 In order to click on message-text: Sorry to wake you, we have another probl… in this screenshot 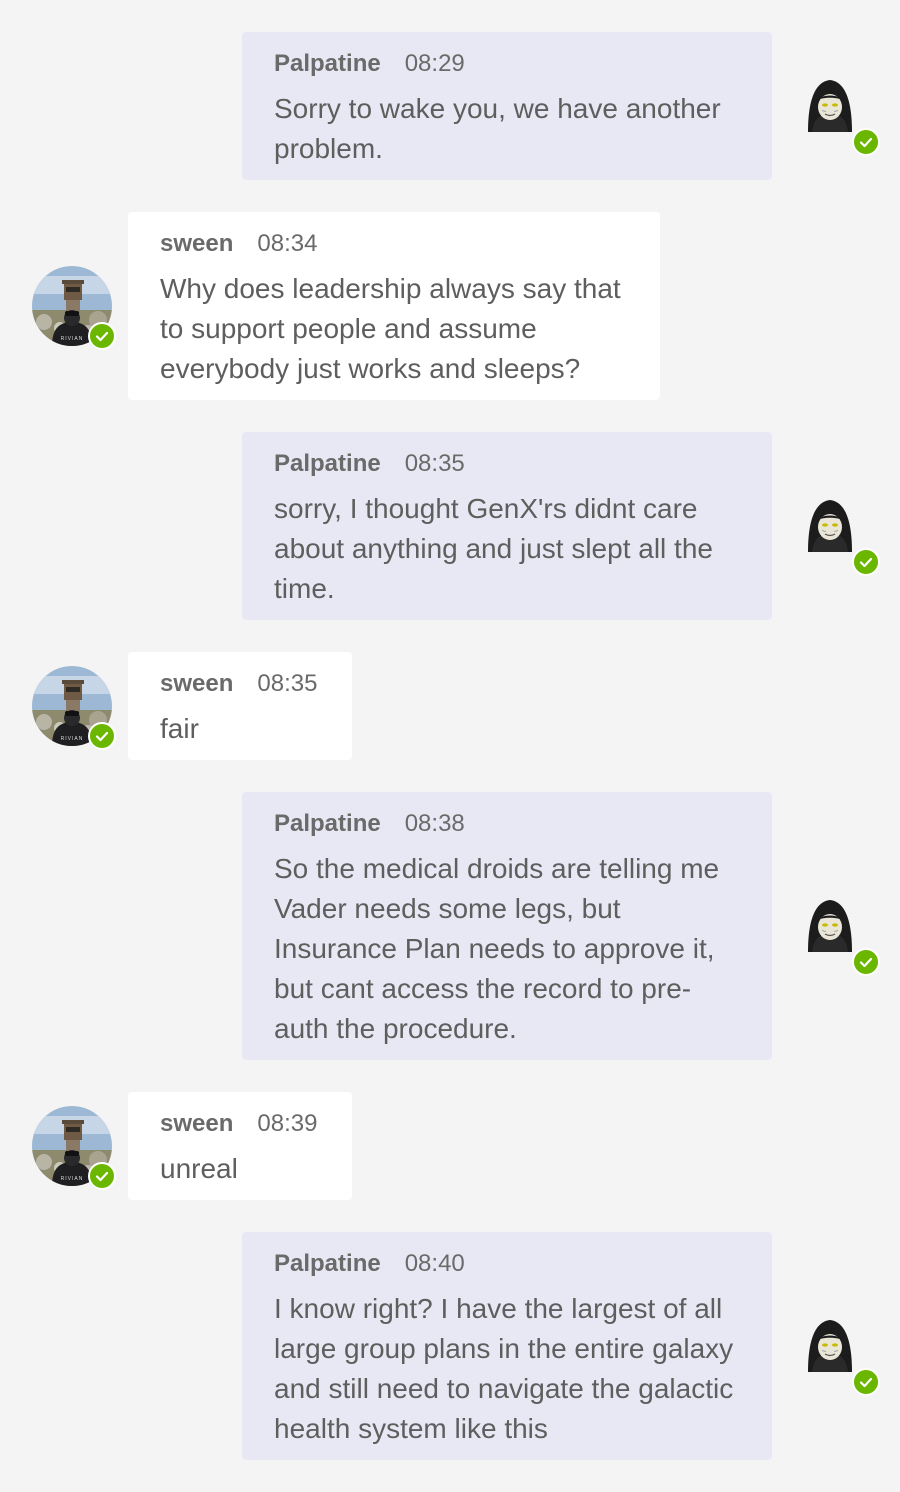, I will do `click(497, 128)`.